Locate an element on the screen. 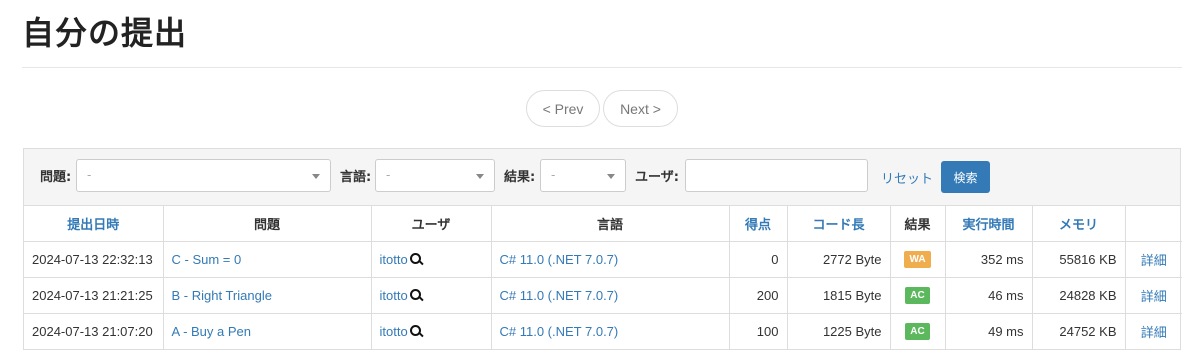 This screenshot has width=1200, height=363. user-filter-input is located at coordinates (776, 175).